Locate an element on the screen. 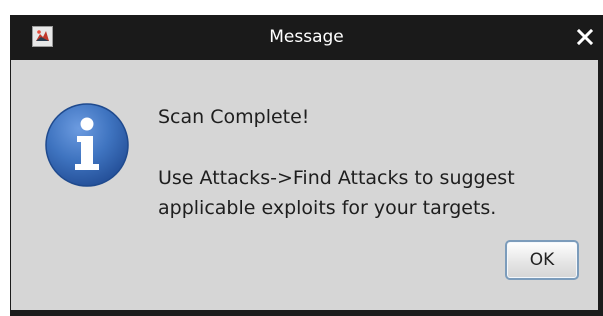 Image resolution: width=603 pixels, height=316 pixels. window-title: Message is located at coordinates (306, 37).